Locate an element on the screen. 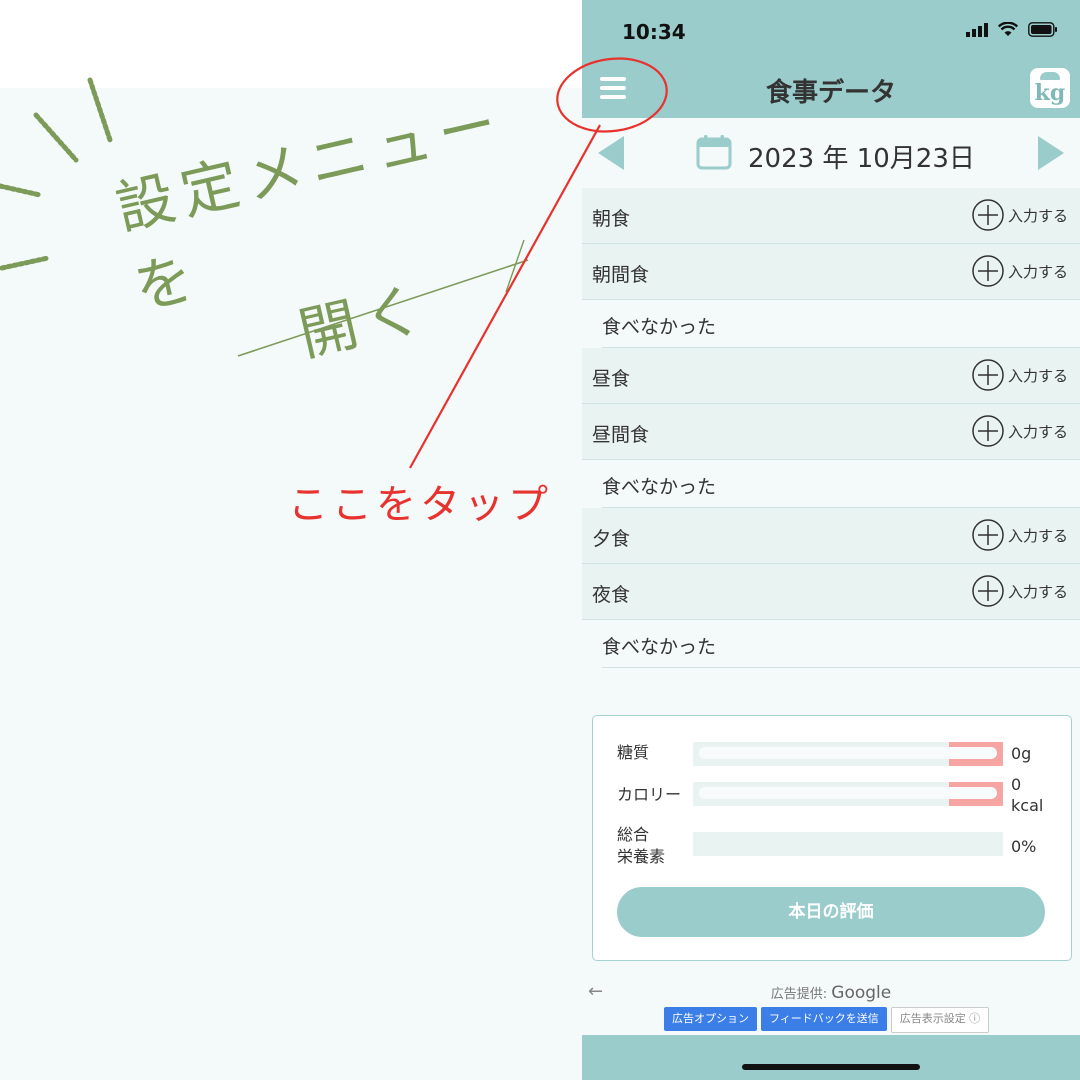  calories-value: 0 kcal is located at coordinates (1027, 795).